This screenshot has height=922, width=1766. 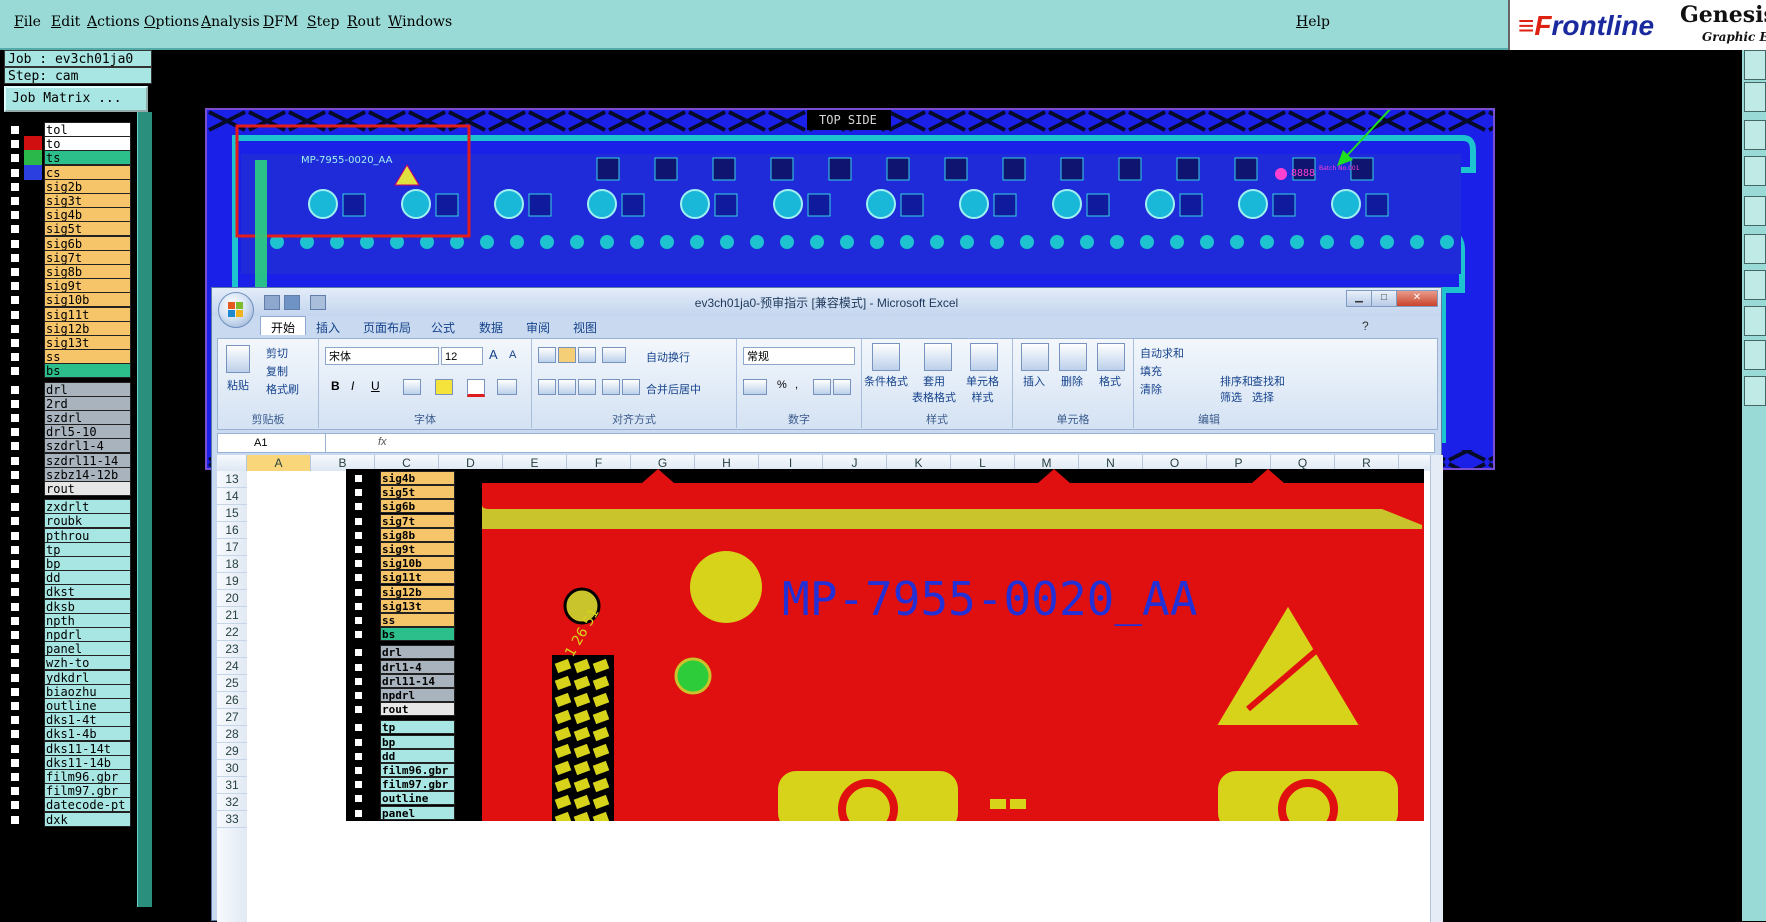 I want to click on increase-indent-icon, so click(x=631, y=387).